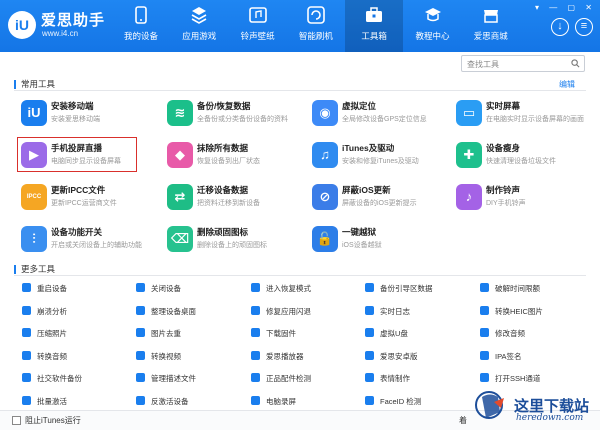 This screenshot has height=430, width=600. Describe the element at coordinates (565, 7) in the screenshot. I see `window-controls: ▾ — ▢ ✕` at that location.